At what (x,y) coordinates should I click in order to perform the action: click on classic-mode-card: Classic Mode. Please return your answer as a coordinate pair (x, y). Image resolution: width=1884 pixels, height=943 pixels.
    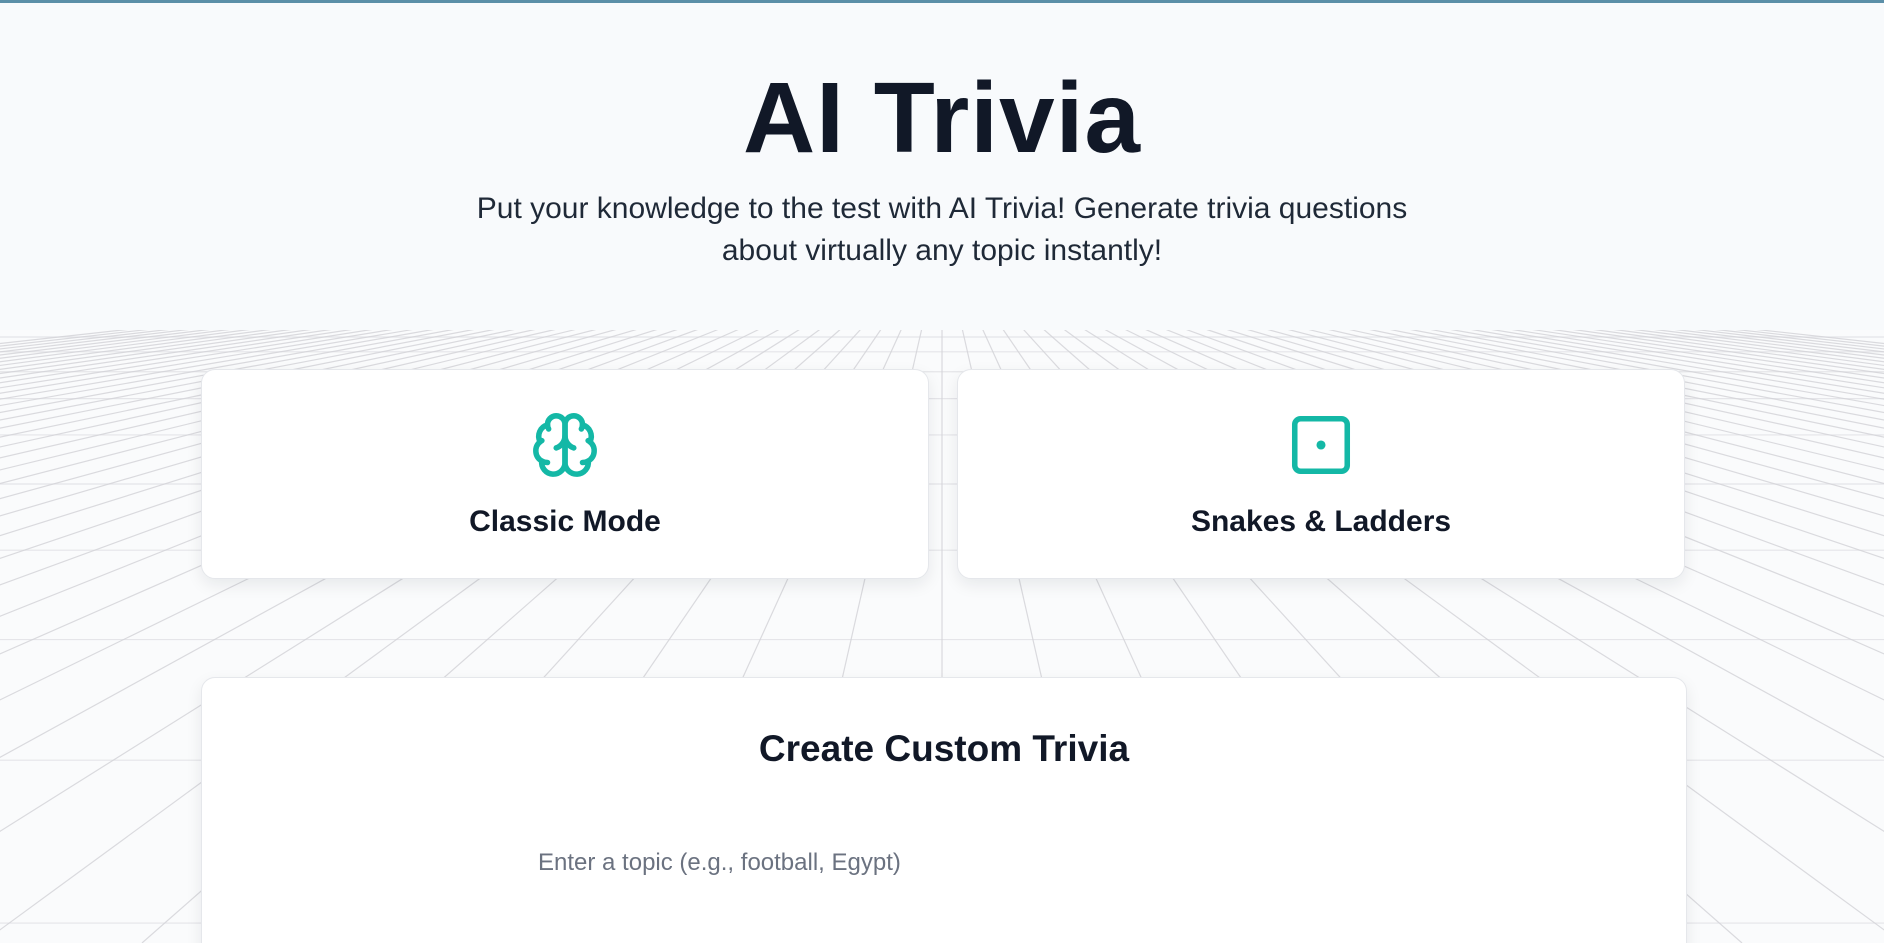
    Looking at the image, I should click on (565, 474).